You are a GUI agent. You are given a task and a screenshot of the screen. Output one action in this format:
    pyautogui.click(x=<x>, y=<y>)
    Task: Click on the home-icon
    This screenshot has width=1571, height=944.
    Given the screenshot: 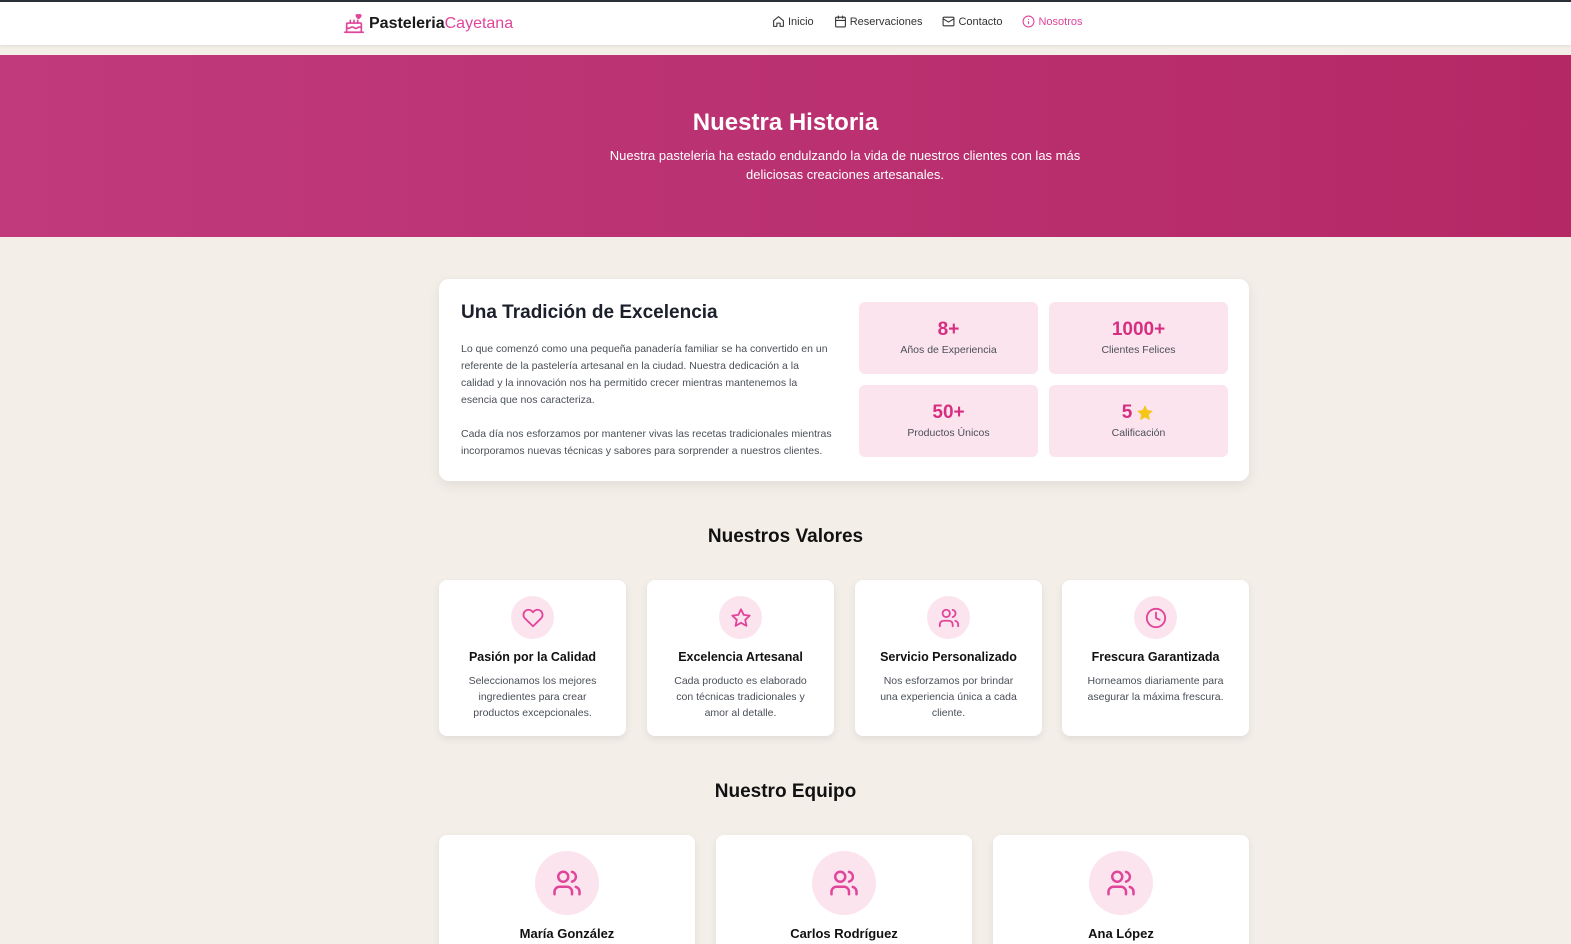 What is the action you would take?
    pyautogui.click(x=778, y=21)
    